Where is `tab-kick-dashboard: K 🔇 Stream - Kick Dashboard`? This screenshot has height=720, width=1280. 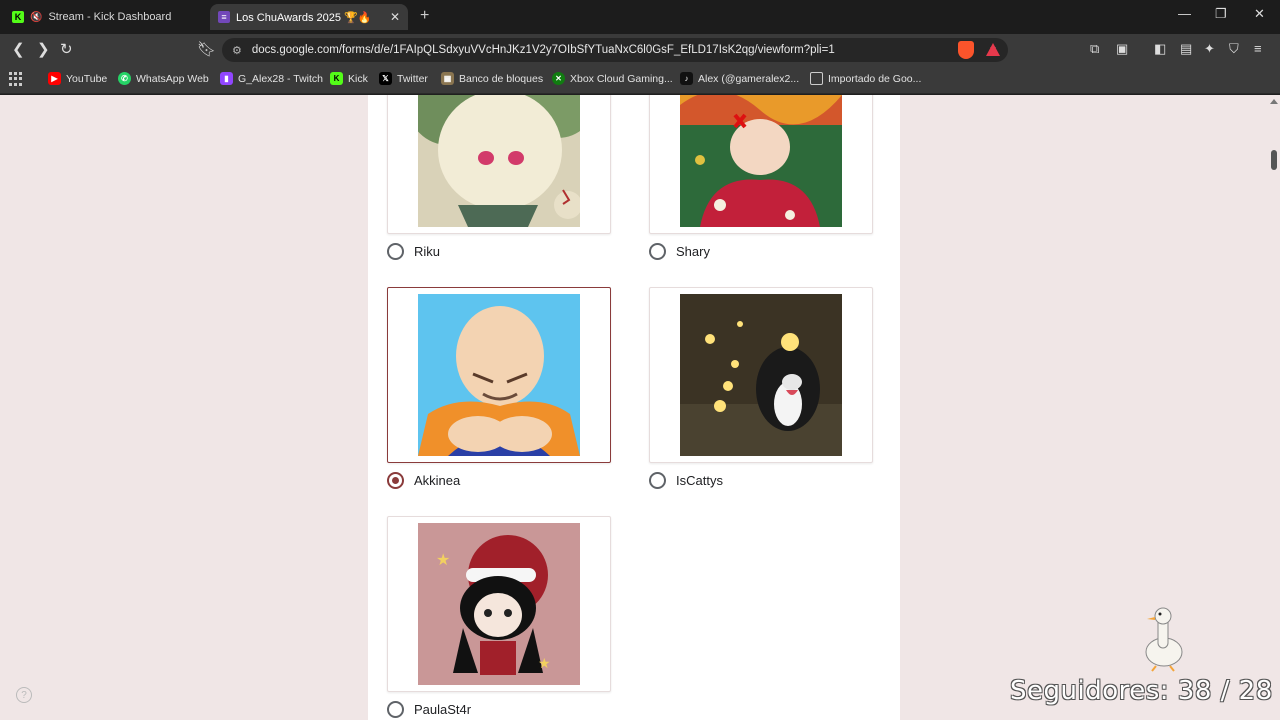 tab-kick-dashboard: K 🔇 Stream - Kick Dashboard is located at coordinates (104, 17).